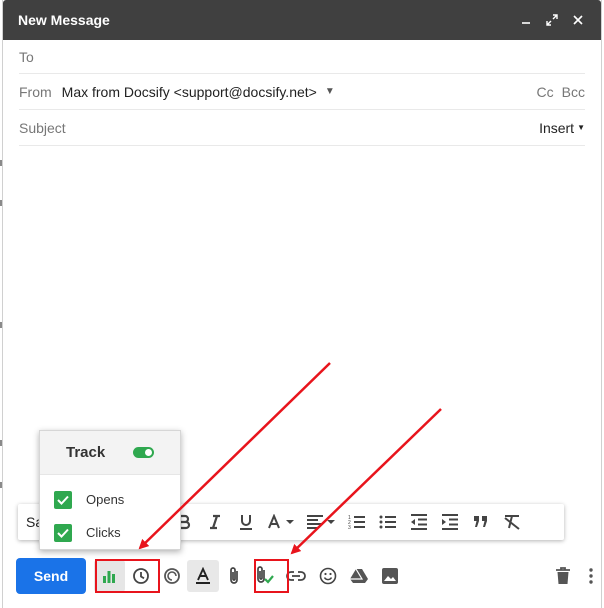 Image resolution: width=604 pixels, height=608 pixels. What do you see at coordinates (563, 576) in the screenshot?
I see `trash-icon` at bounding box center [563, 576].